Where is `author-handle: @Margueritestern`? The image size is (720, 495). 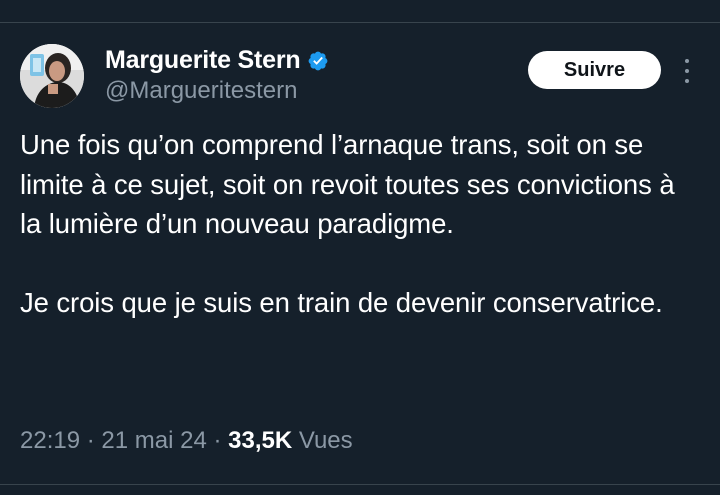 author-handle: @Margueritestern is located at coordinates (201, 91).